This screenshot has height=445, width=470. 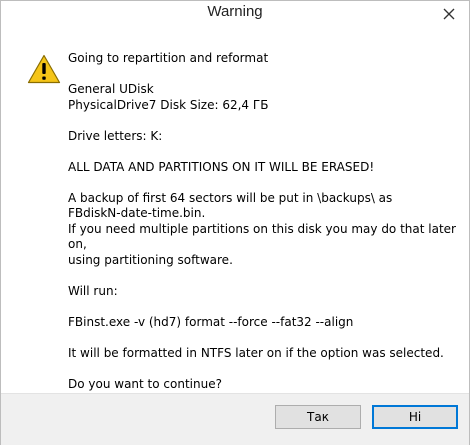 What do you see at coordinates (115, 135) in the screenshot?
I see `drive-letters: Drive letters: K:` at bounding box center [115, 135].